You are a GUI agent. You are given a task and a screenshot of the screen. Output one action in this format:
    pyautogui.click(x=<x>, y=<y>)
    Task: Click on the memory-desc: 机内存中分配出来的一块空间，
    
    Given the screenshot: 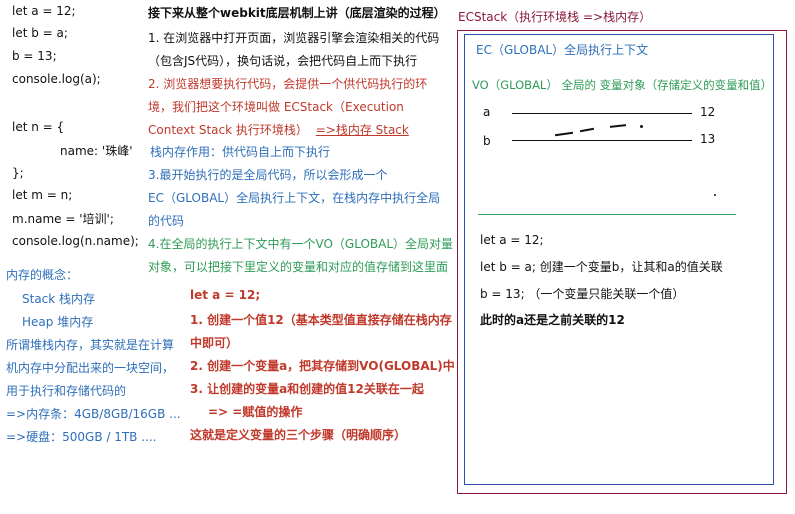 What is the action you would take?
    pyautogui.click(x=90, y=368)
    